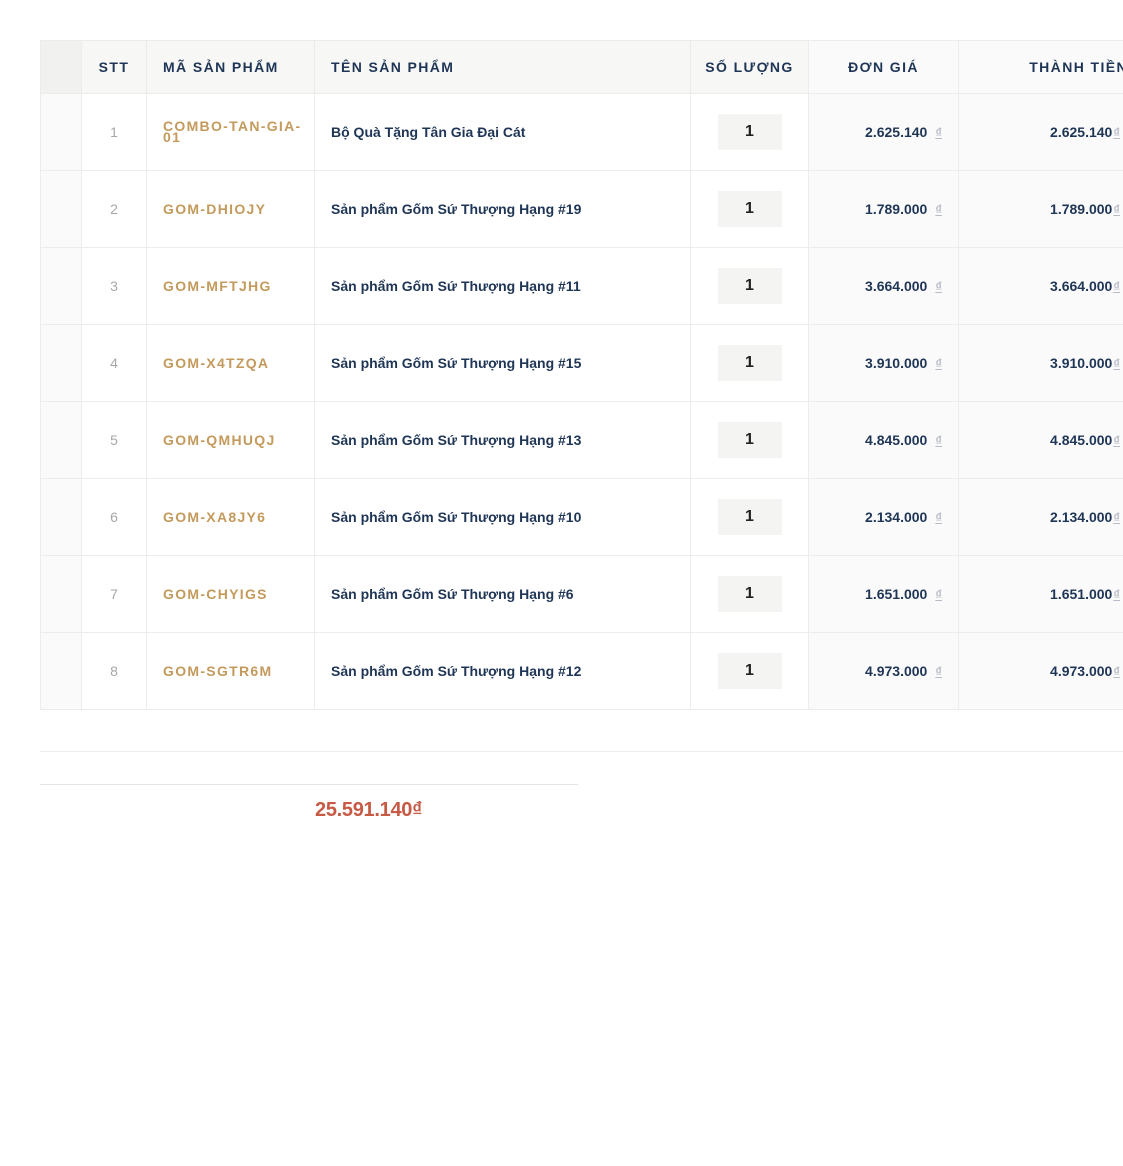 This screenshot has width=1123, height=1166. What do you see at coordinates (581, 751) in the screenshot?
I see `divider` at bounding box center [581, 751].